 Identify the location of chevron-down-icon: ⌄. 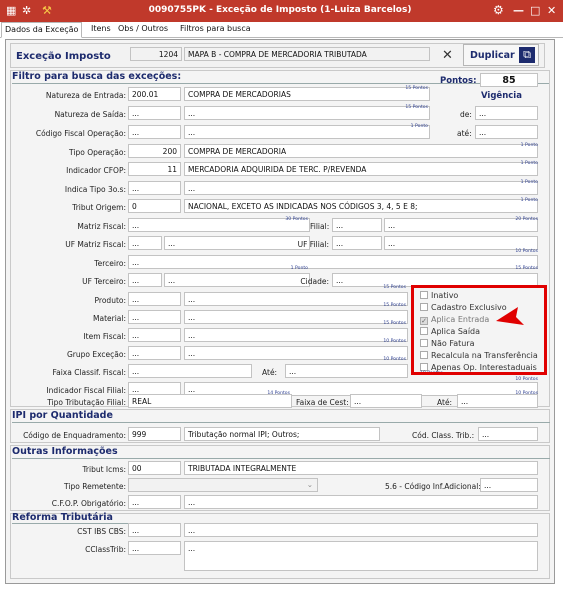
(309, 484).